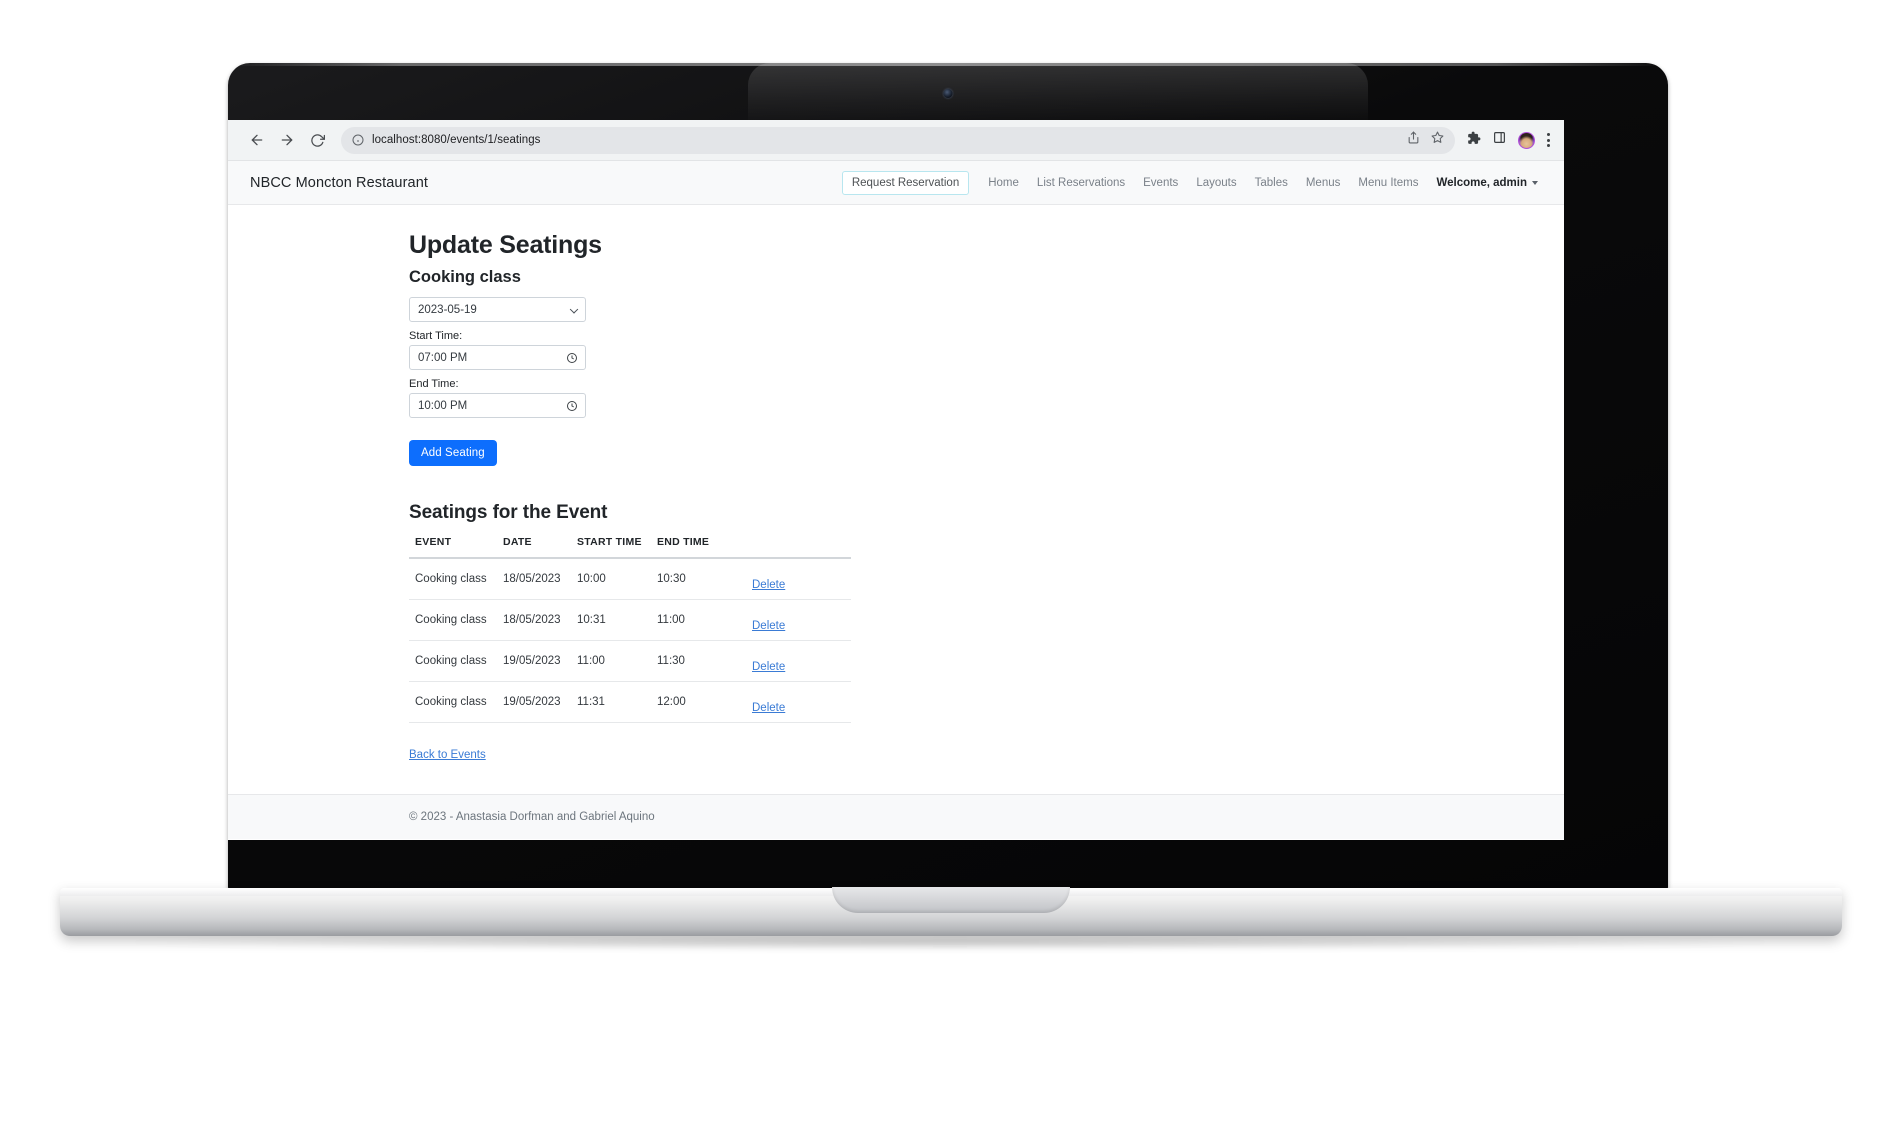  Describe the element at coordinates (465, 277) in the screenshot. I see `event-name-heading: Cooking class` at that location.